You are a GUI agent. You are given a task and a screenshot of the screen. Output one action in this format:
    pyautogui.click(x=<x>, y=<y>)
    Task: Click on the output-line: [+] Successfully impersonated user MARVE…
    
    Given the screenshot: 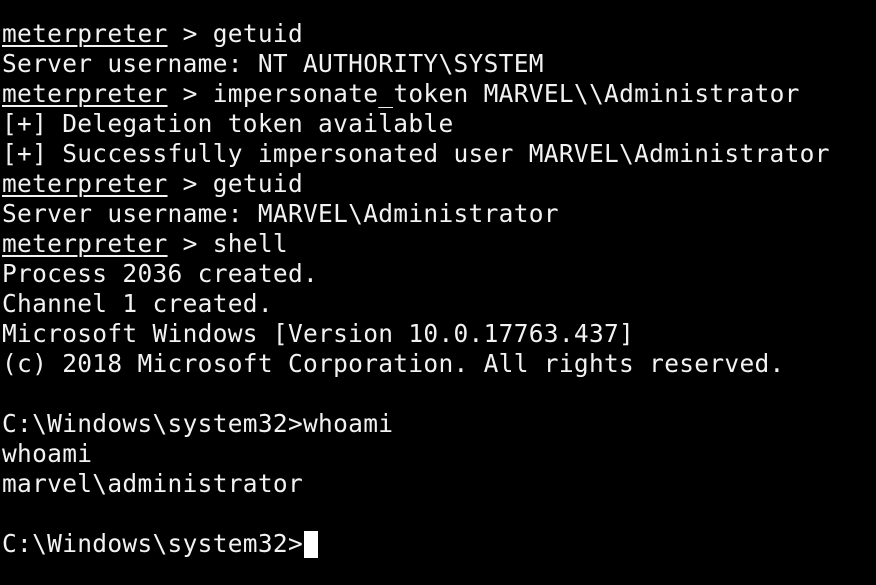 What is the action you would take?
    pyautogui.click(x=416, y=154)
    